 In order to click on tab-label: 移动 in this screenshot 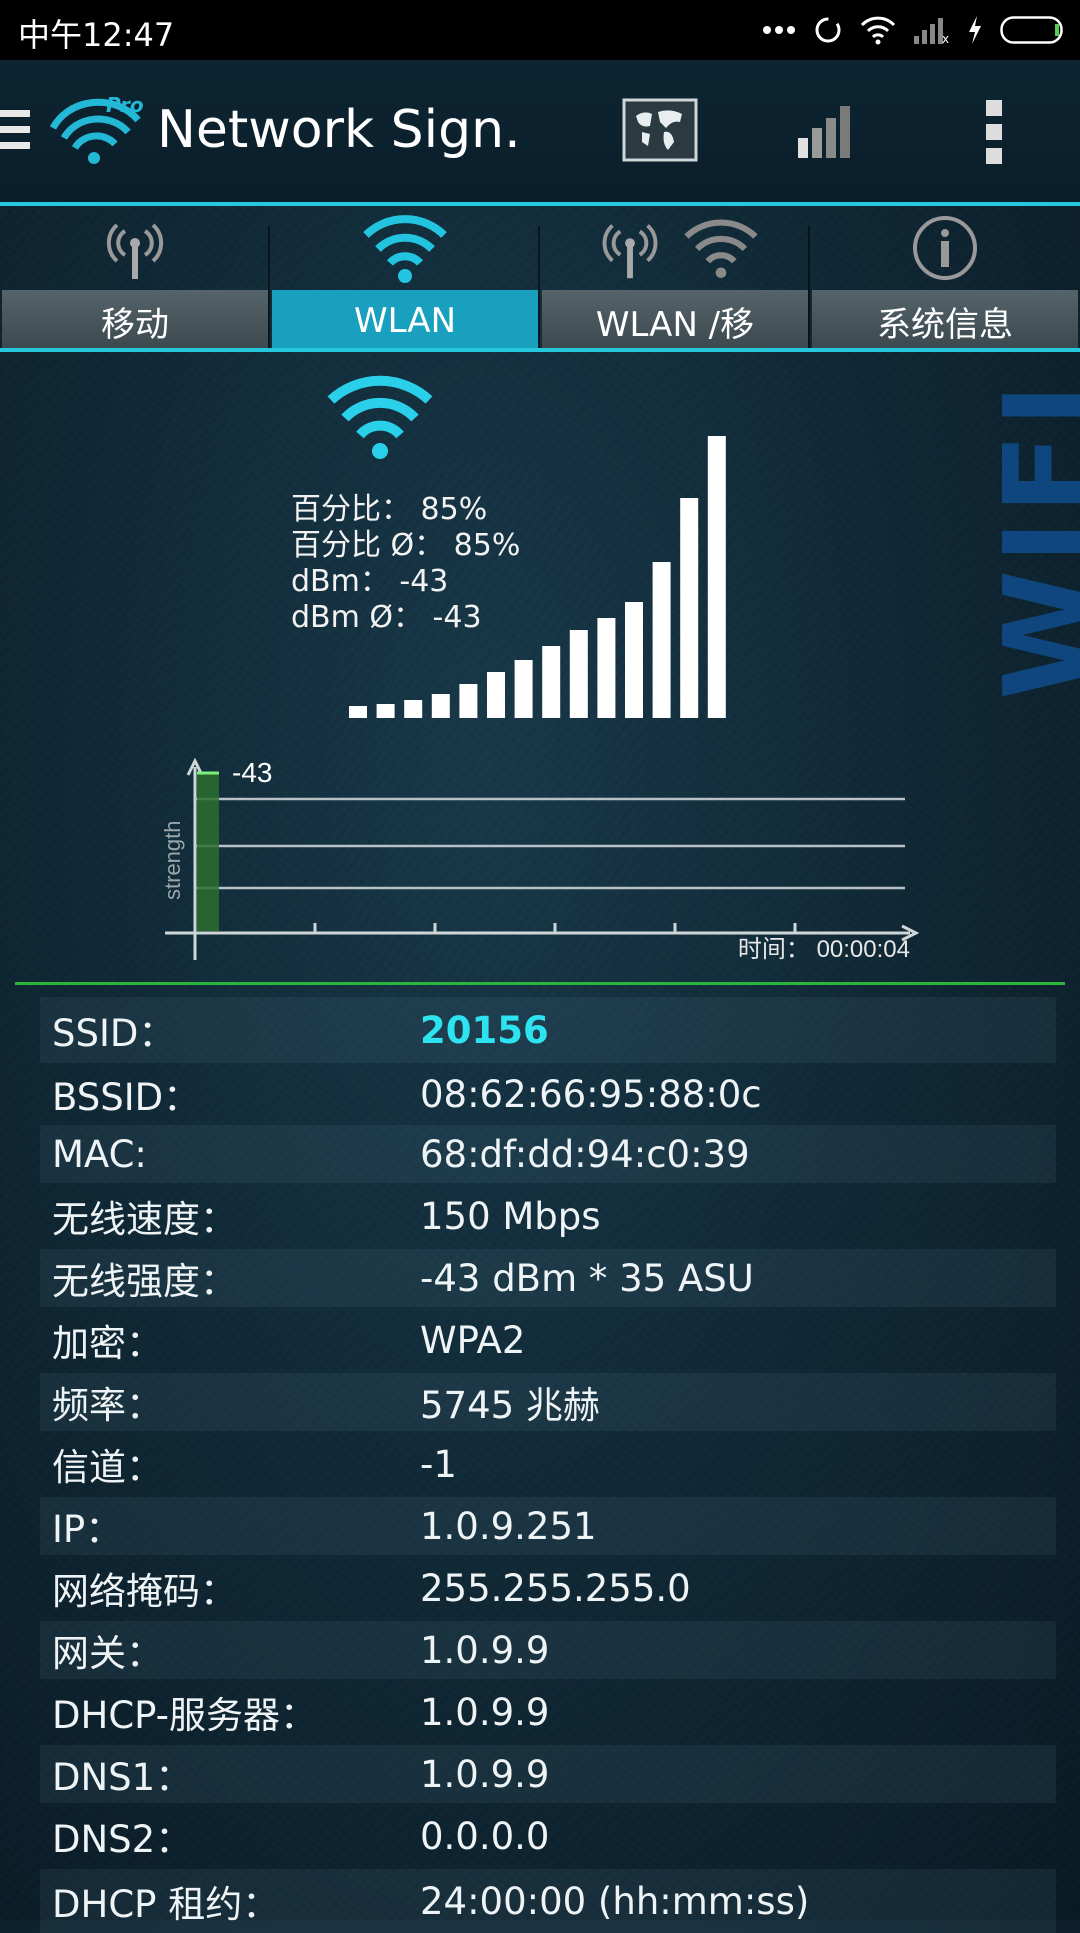, I will do `click(135, 321)`.